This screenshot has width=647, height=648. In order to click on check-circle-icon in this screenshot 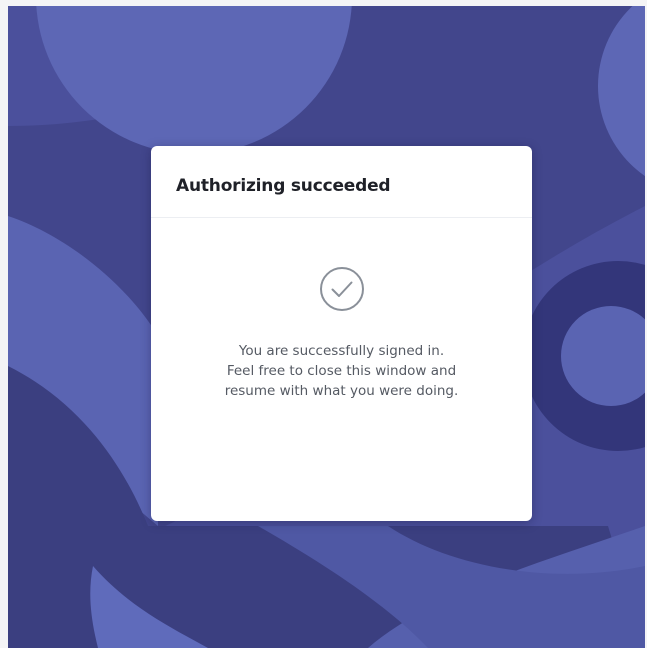, I will do `click(341, 289)`.